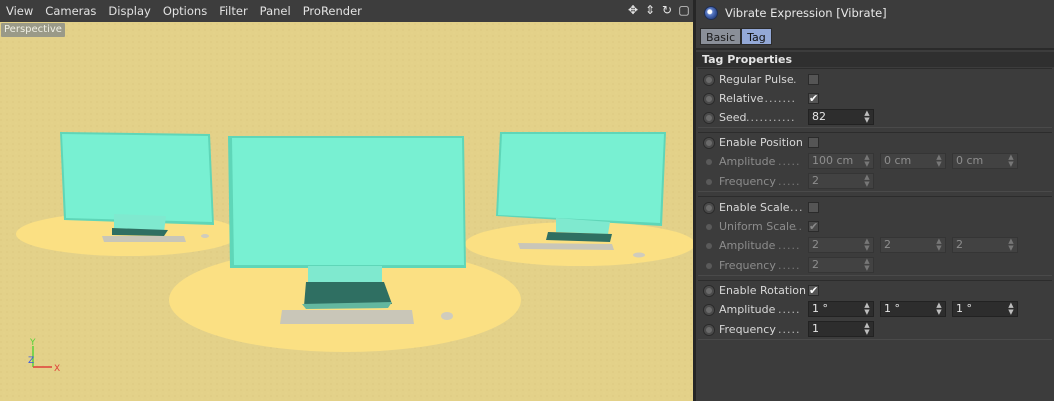 The width and height of the screenshot is (1054, 401). What do you see at coordinates (813, 142) in the screenshot?
I see `enable-position-checkbox` at bounding box center [813, 142].